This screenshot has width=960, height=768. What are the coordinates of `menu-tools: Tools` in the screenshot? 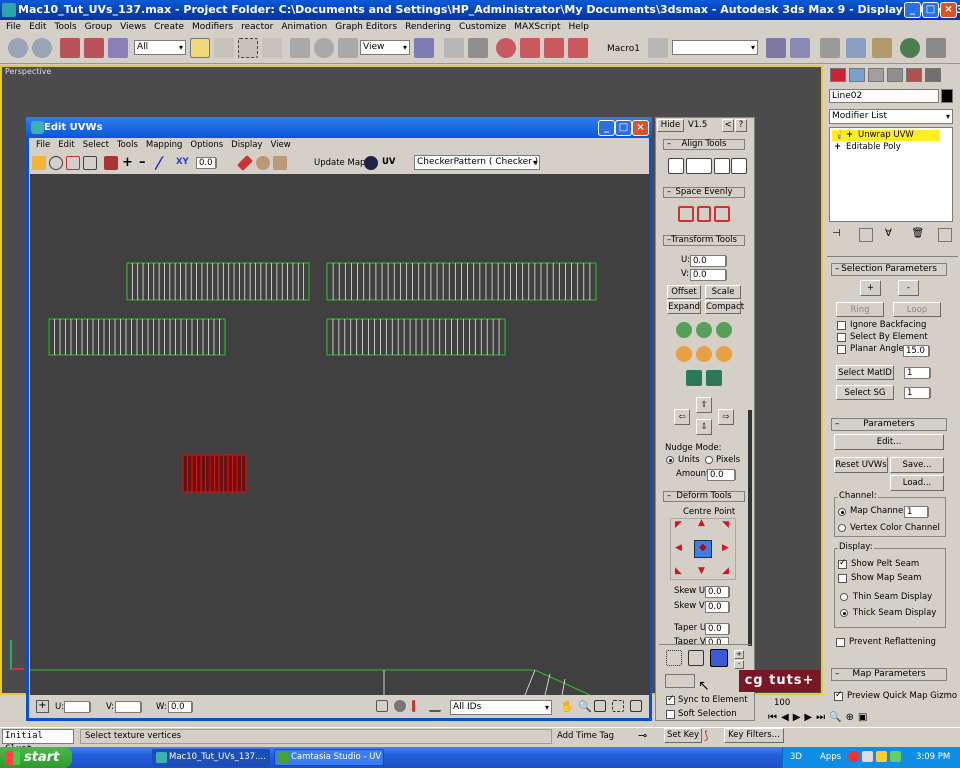 It's located at (66, 27).